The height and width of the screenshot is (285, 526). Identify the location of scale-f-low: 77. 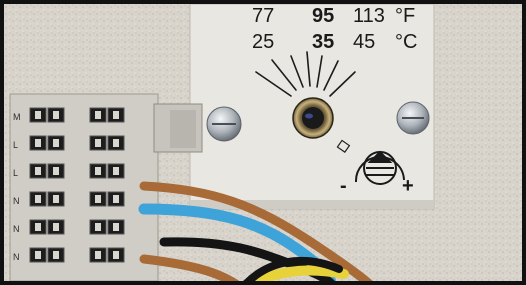
(263, 16).